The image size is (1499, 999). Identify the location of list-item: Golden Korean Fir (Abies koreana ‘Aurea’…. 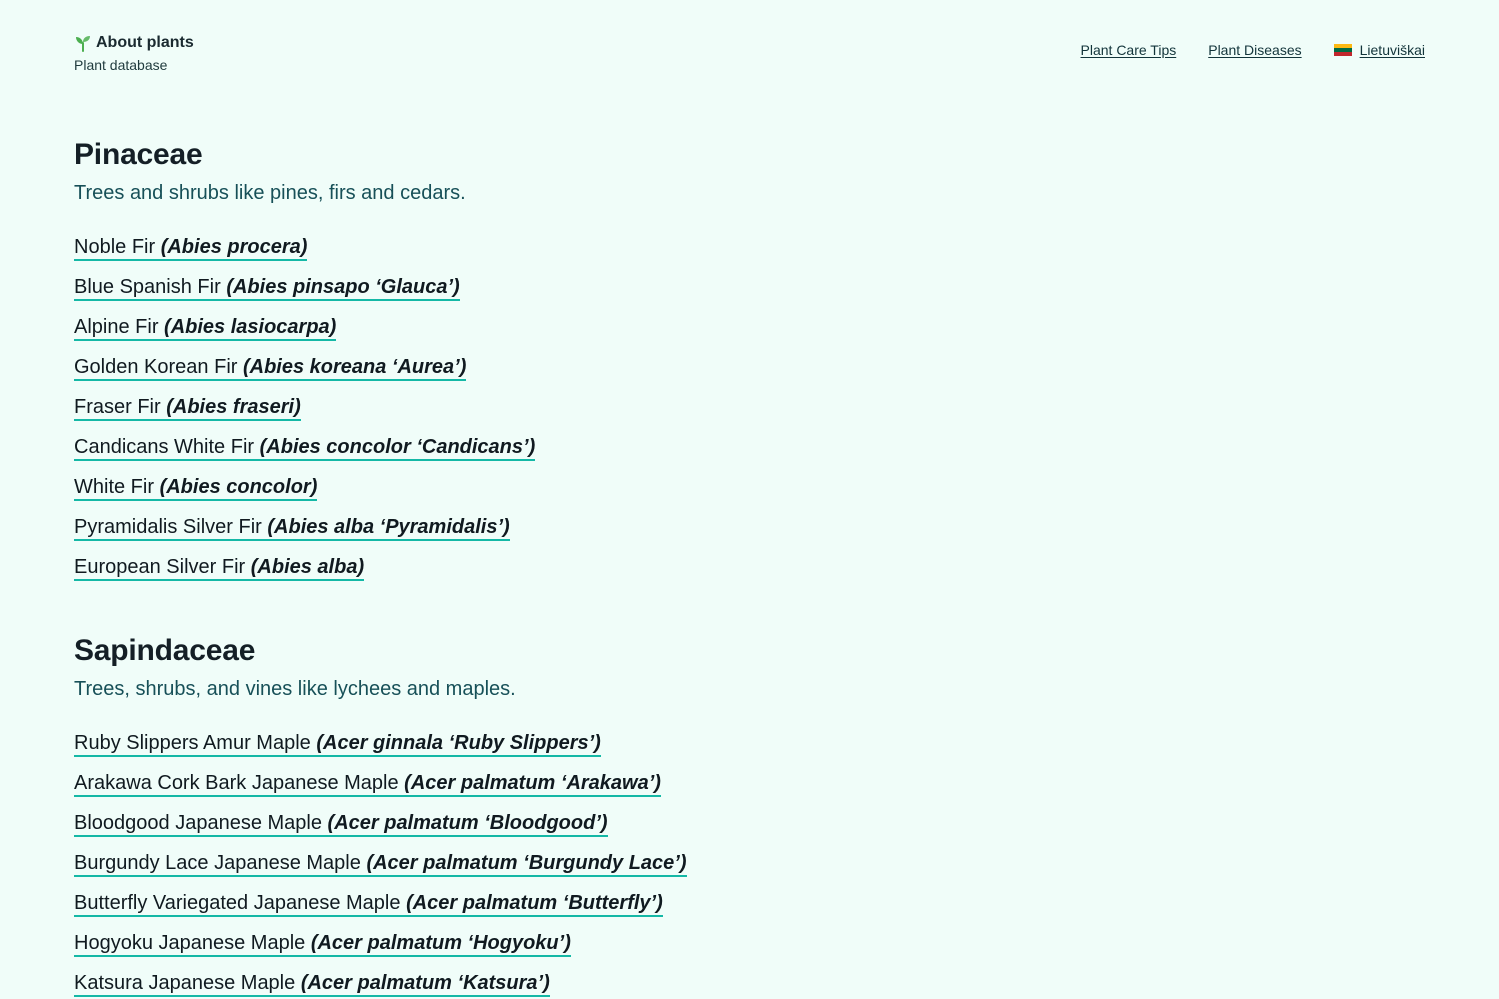
(304, 367).